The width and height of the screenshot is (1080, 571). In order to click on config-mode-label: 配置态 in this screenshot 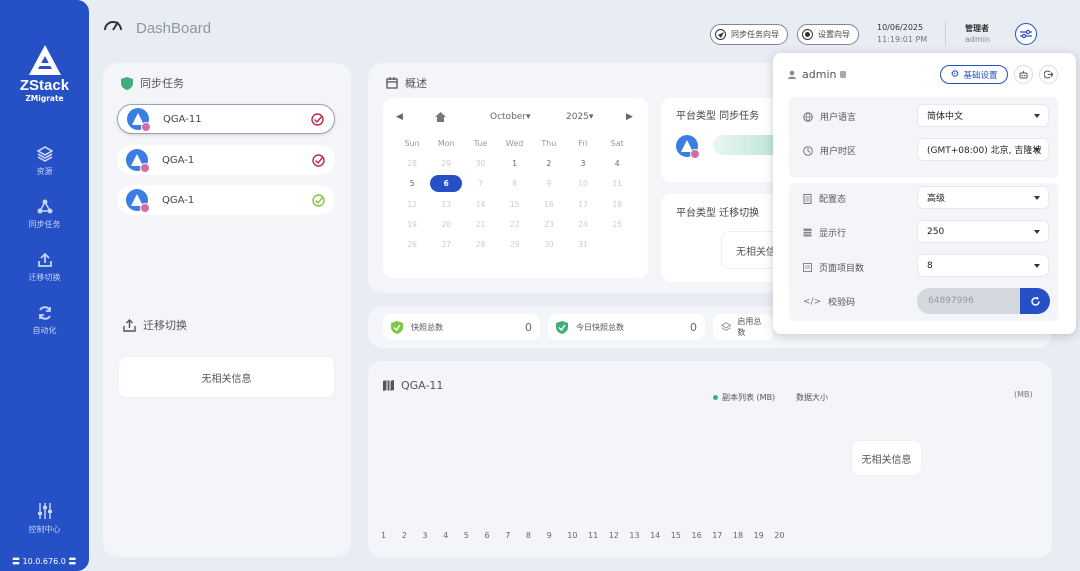, I will do `click(824, 198)`.